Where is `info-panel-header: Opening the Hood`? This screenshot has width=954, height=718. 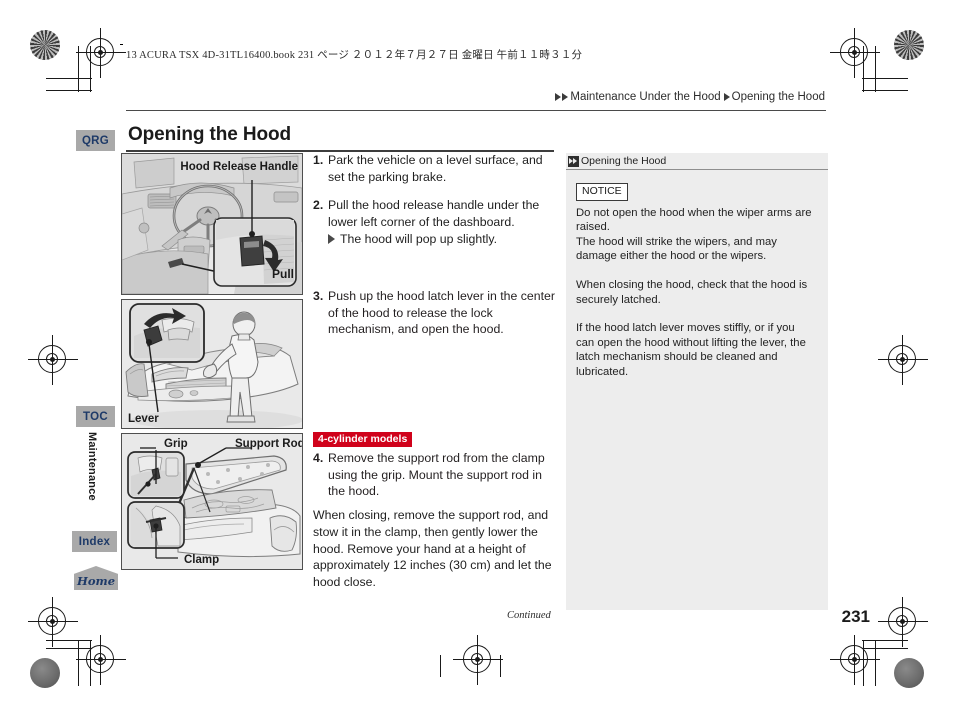
info-panel-header: Opening the Hood is located at coordinates (697, 161).